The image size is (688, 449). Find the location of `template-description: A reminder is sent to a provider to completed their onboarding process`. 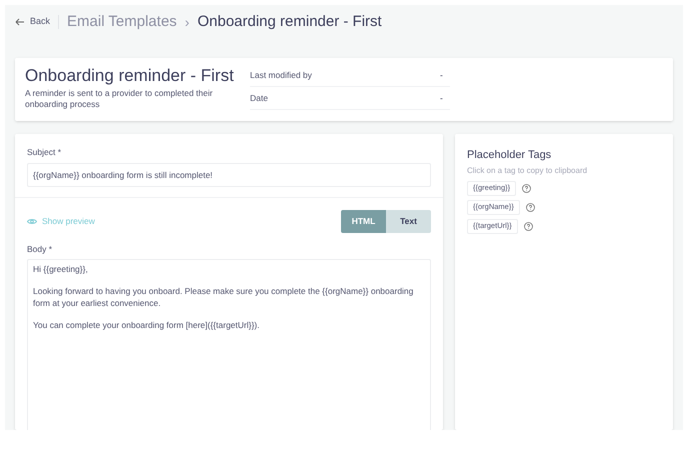

template-description: A reminder is sent to a provider to completed their onboarding process is located at coordinates (119, 99).